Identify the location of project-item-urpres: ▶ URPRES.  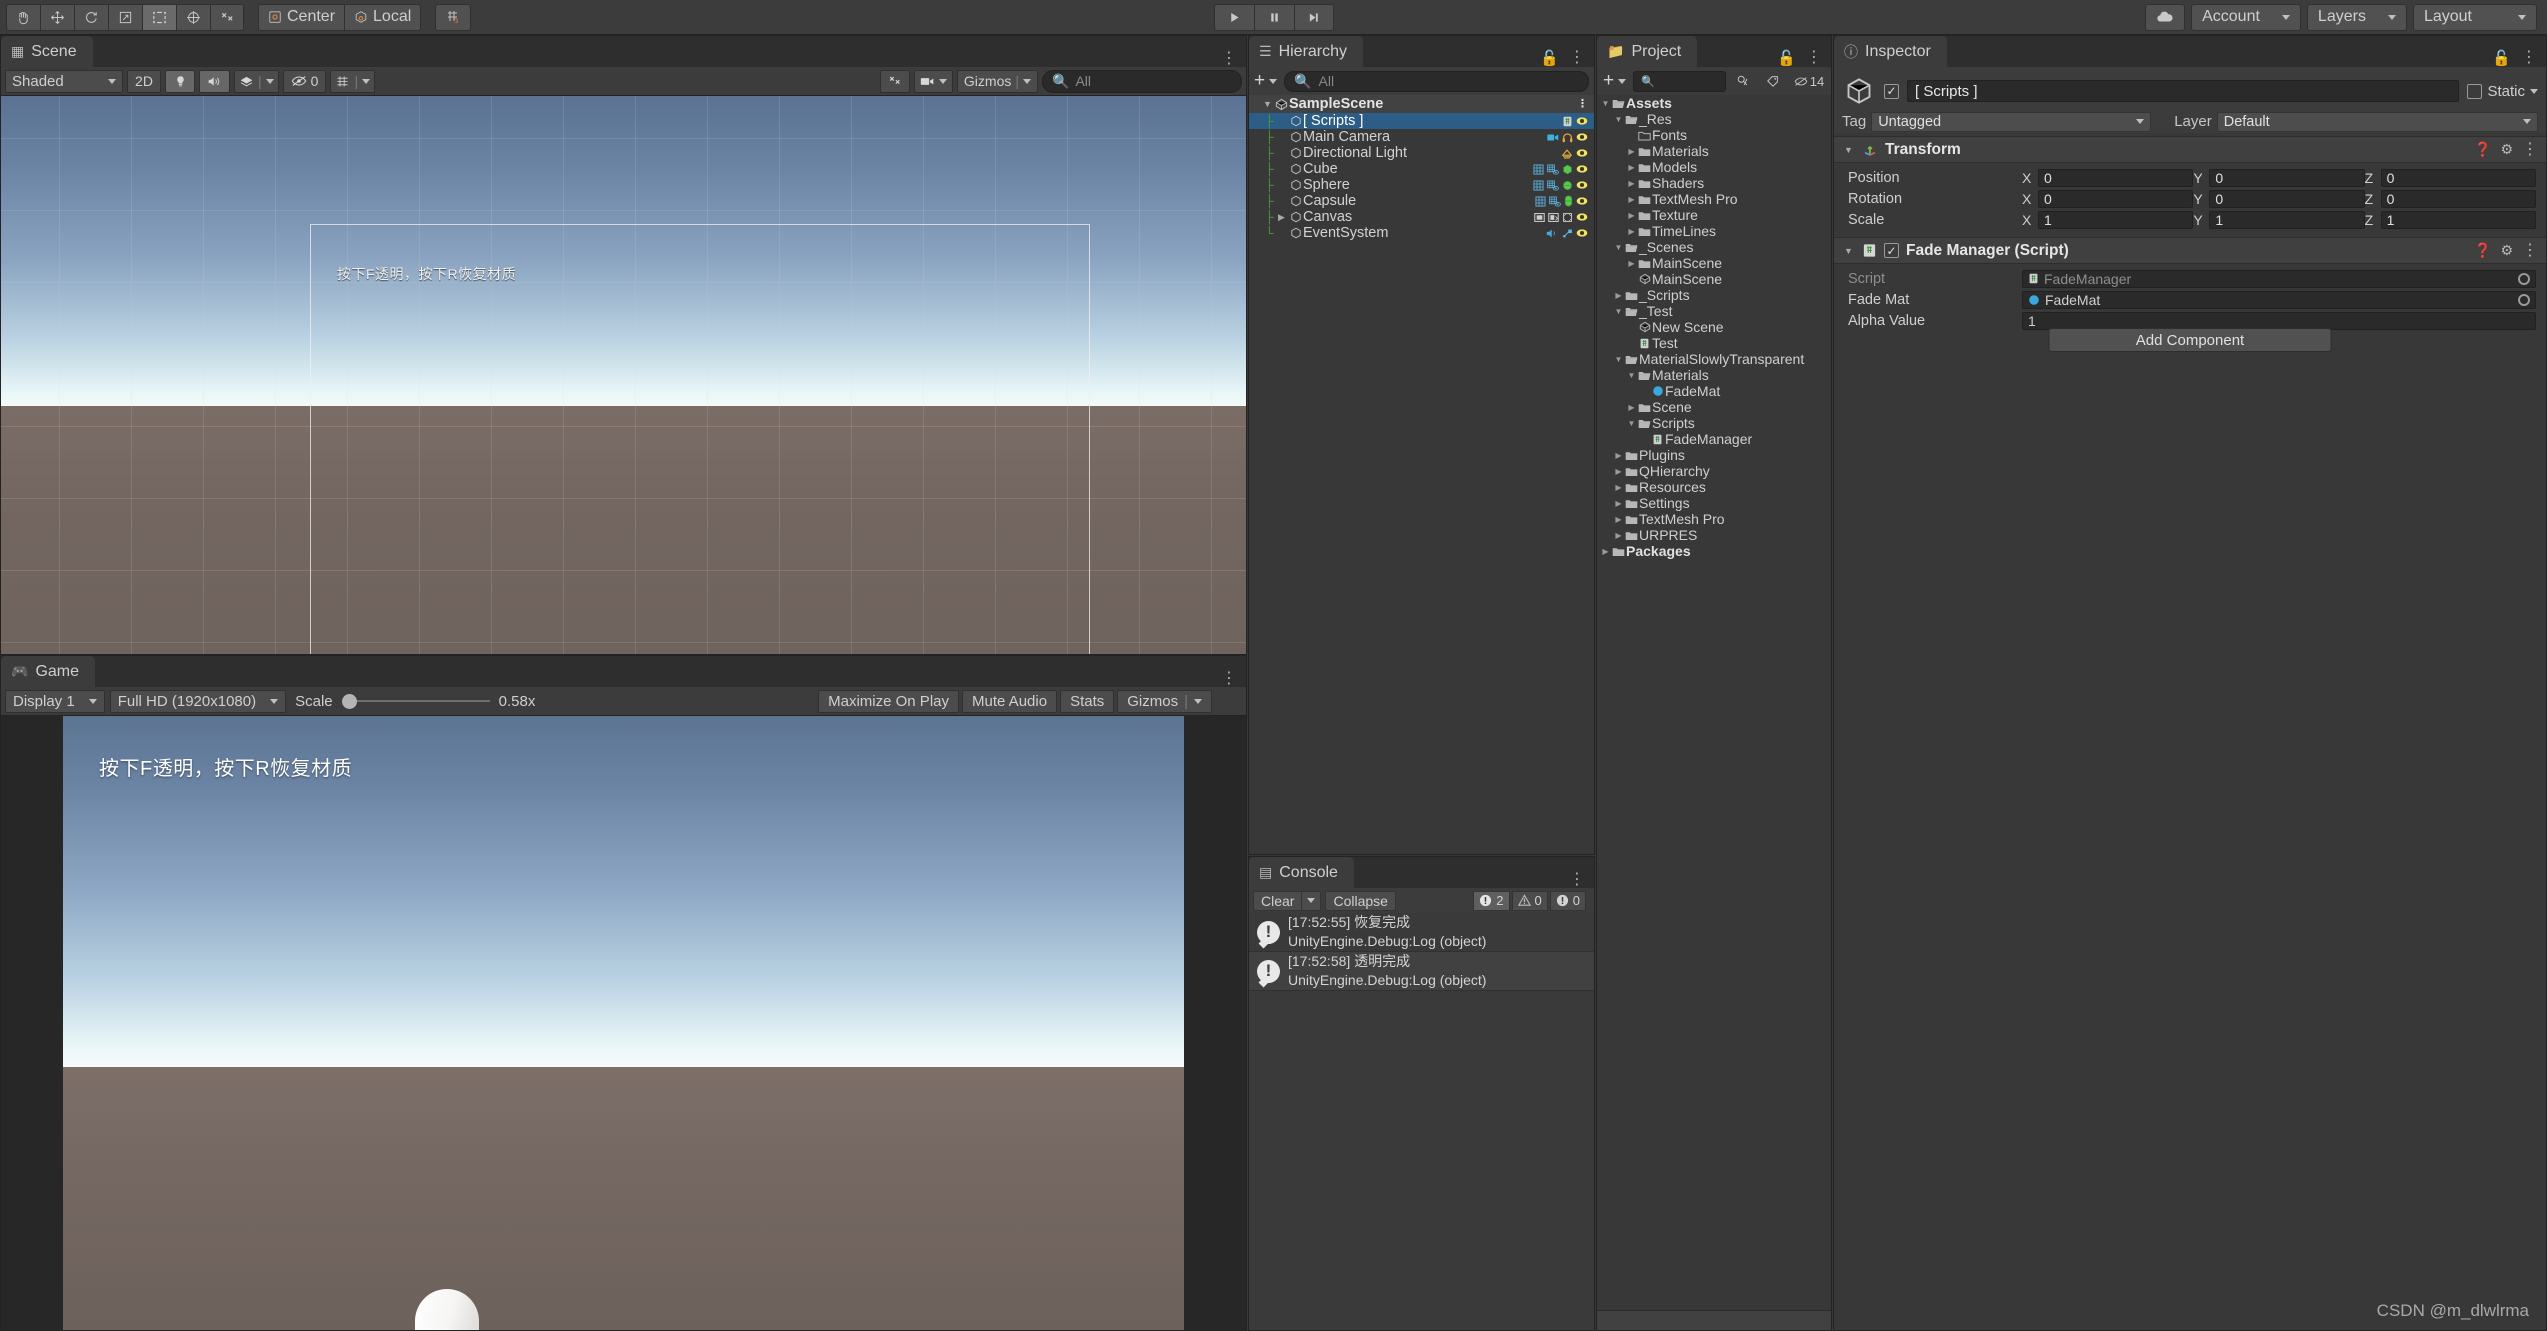
(1714, 535).